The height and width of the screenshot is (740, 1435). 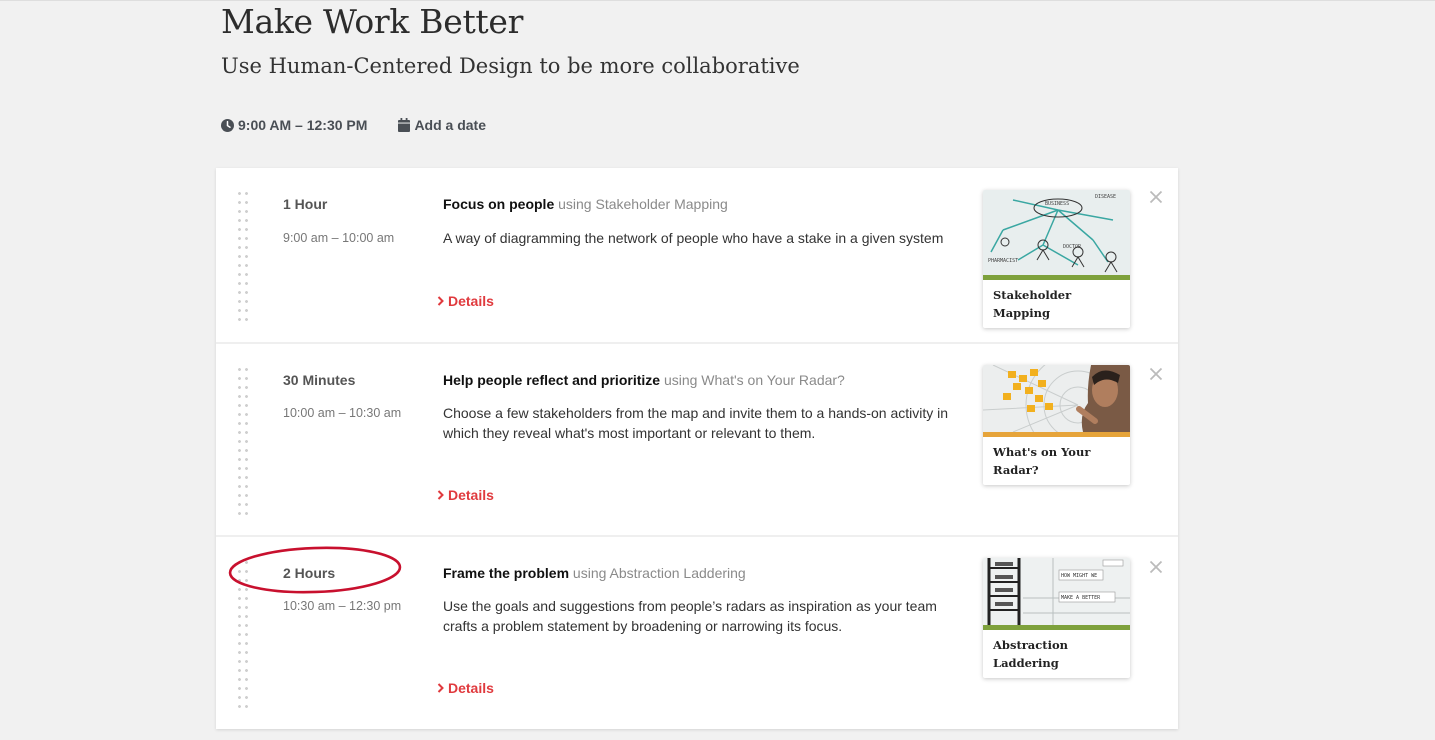 What do you see at coordinates (1072, 247) in the screenshot?
I see `svg-text: DOCTOR` at bounding box center [1072, 247].